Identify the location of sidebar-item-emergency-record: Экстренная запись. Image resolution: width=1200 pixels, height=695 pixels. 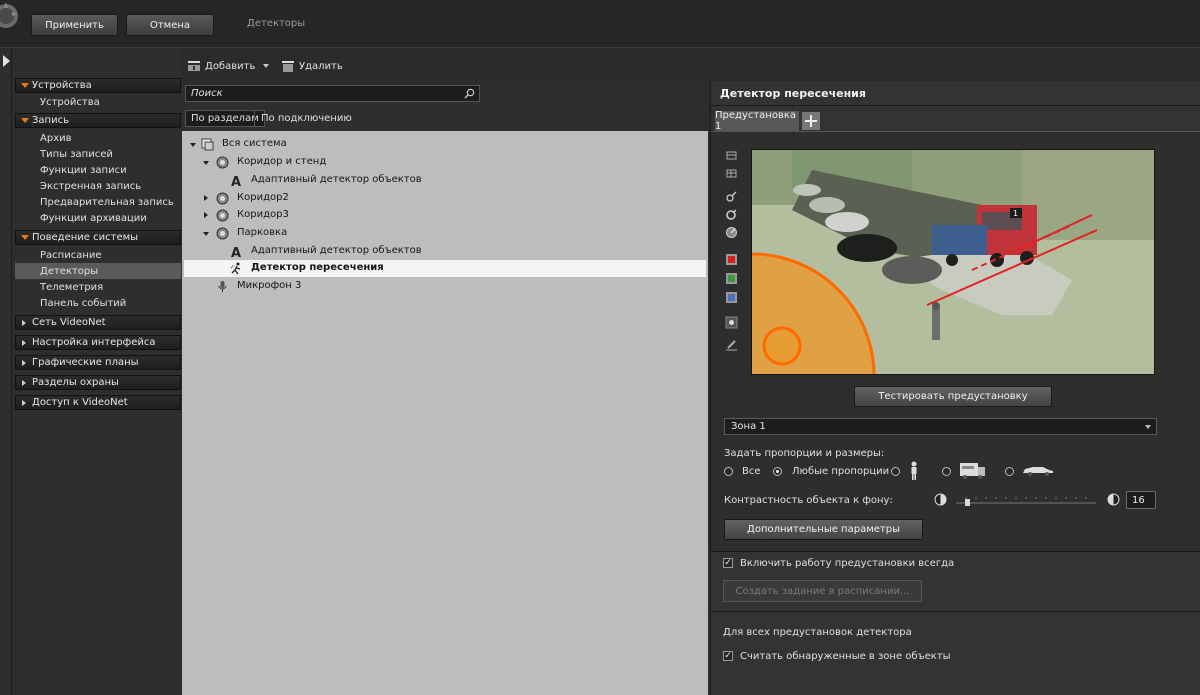
(98, 186).